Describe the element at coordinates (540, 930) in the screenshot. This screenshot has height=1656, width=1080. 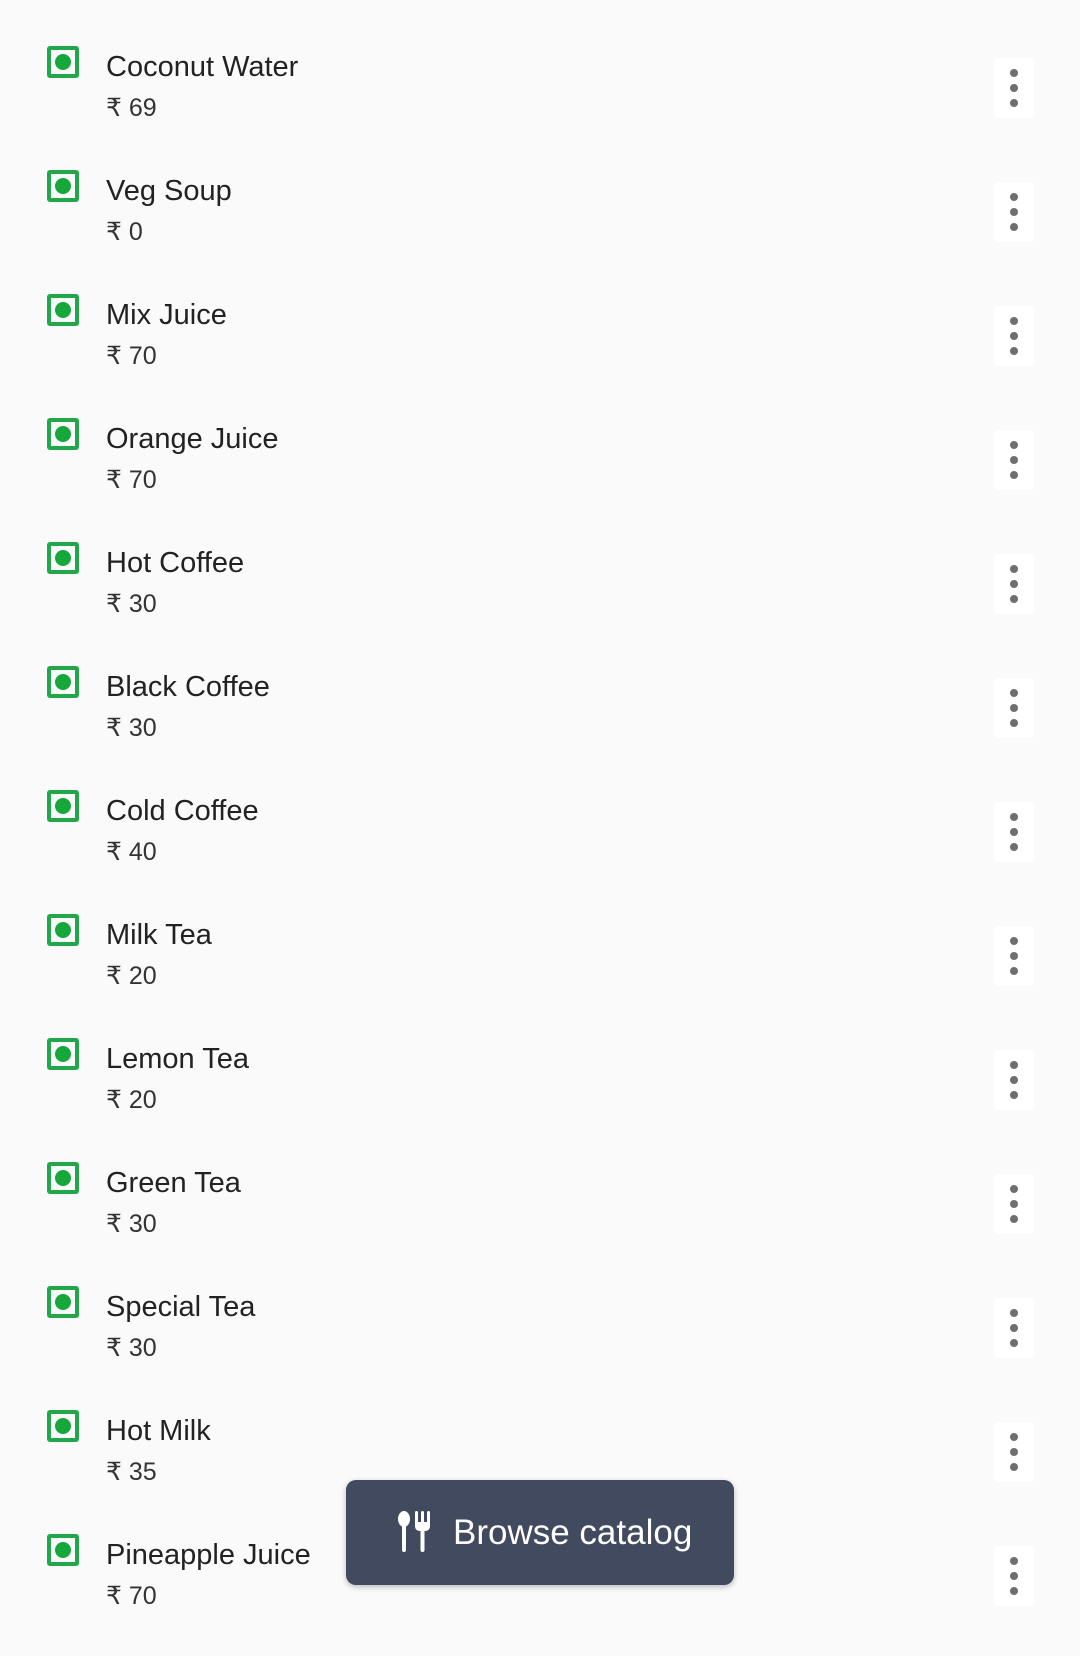
I see `list-item: Milk Tea ₹ 20` at that location.